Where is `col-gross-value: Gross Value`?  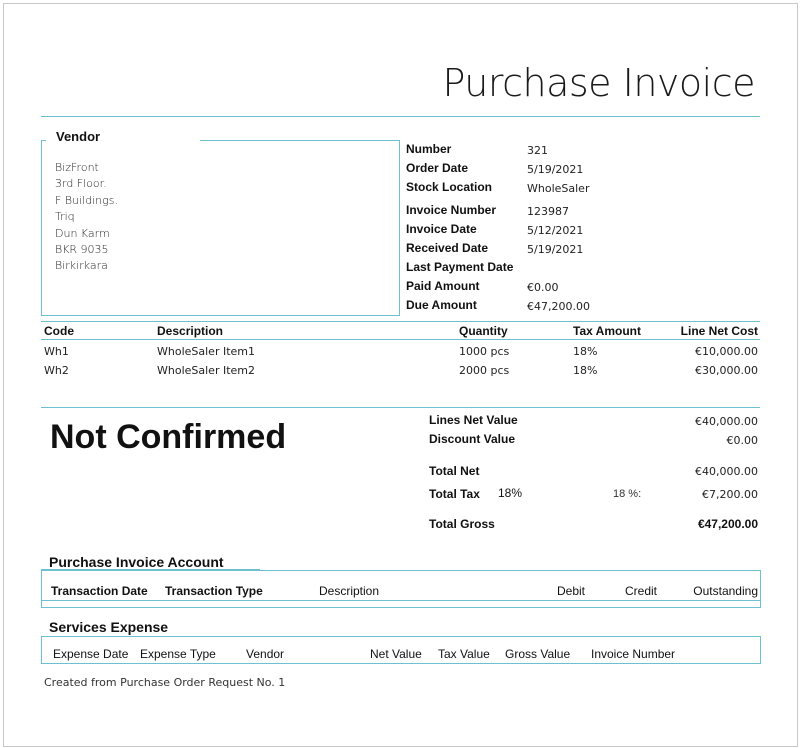
col-gross-value: Gross Value is located at coordinates (538, 654).